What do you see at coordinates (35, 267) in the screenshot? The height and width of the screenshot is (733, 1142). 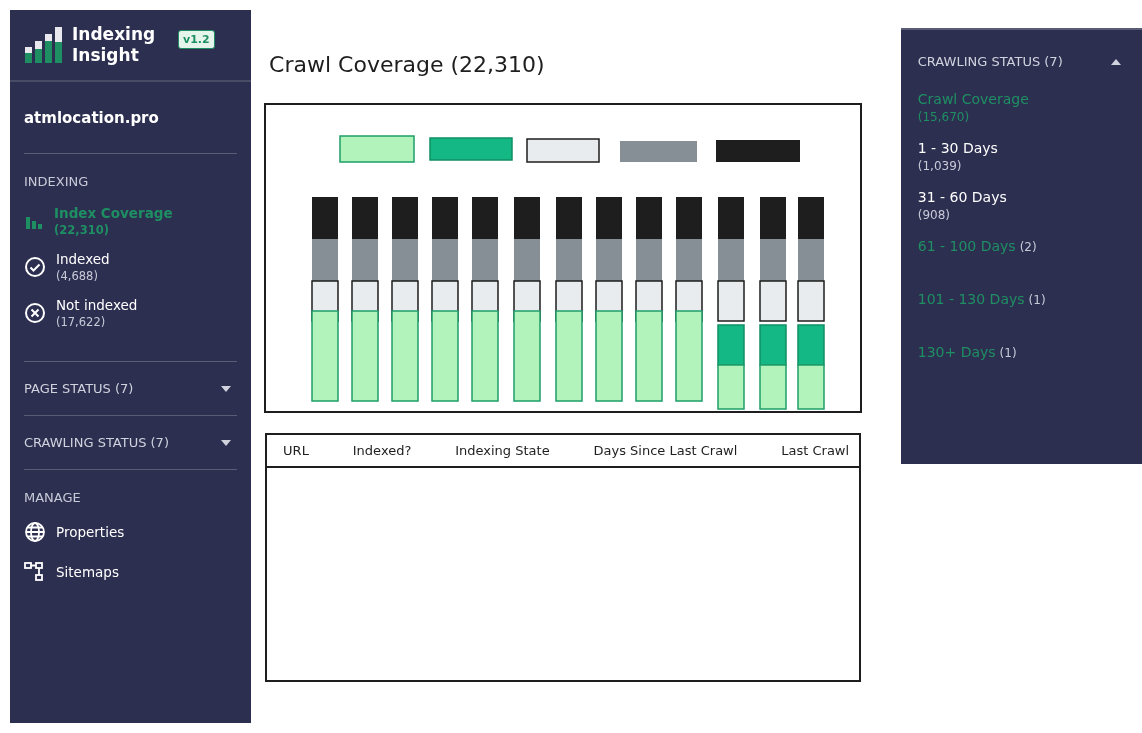 I see `check-circle-icon` at bounding box center [35, 267].